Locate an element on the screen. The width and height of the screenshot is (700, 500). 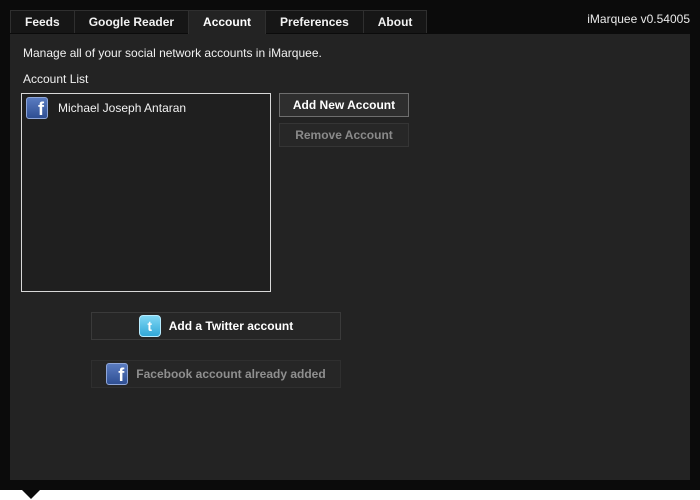
add-twitter-account-label: Add a Twitter account is located at coordinates (231, 326).